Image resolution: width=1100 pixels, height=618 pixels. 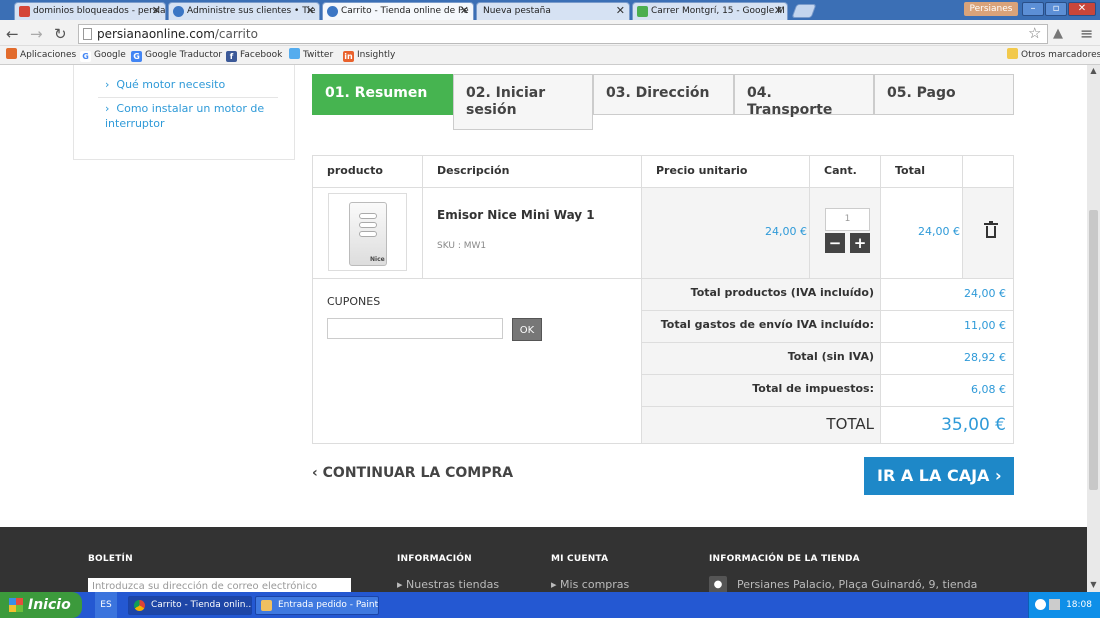 I want to click on header-unit-price: Precio unitario, so click(x=702, y=170).